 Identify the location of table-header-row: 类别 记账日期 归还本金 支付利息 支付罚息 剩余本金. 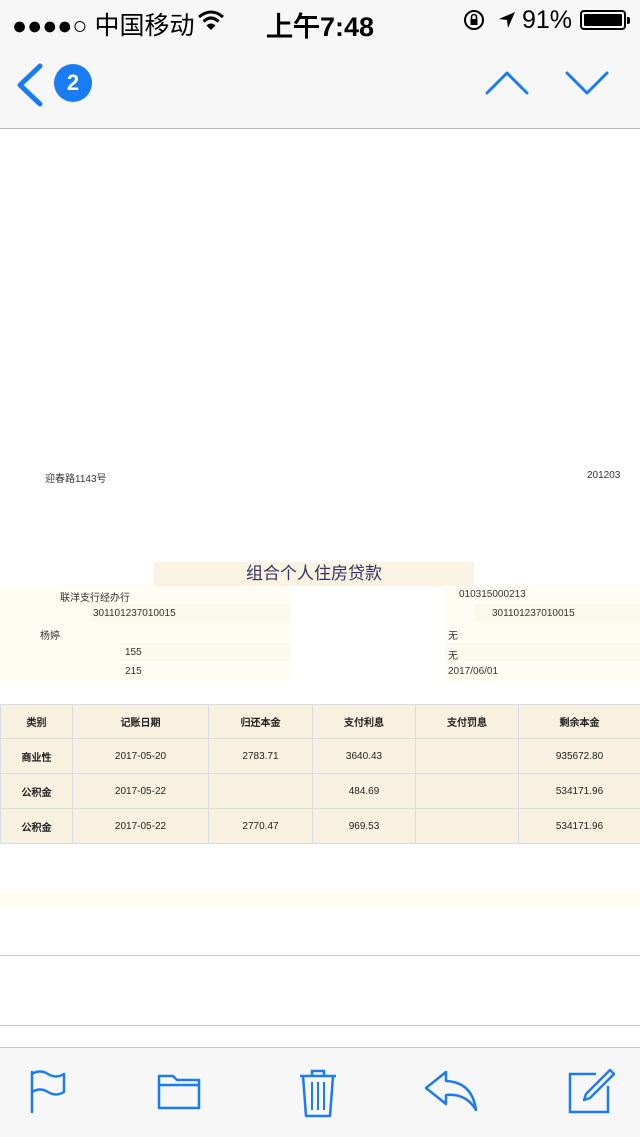
(320, 722).